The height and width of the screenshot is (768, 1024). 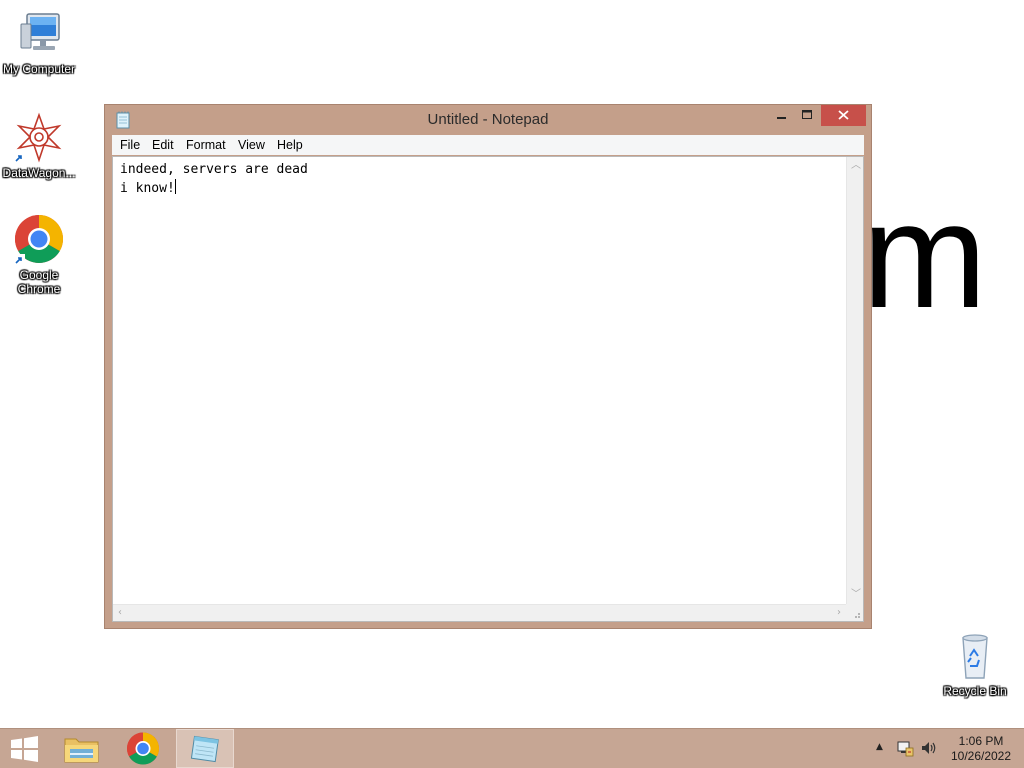 I want to click on clock-date: 10/26/2022, so click(x=981, y=756).